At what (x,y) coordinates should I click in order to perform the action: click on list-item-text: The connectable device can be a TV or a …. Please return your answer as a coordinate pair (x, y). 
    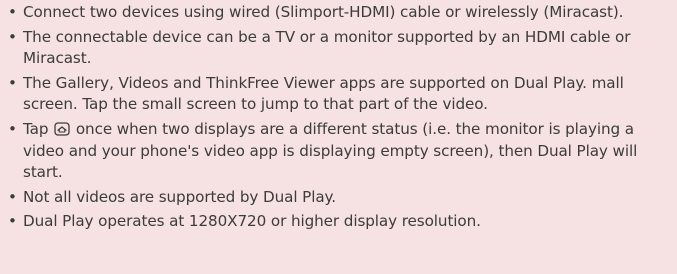
    Looking at the image, I should click on (327, 47).